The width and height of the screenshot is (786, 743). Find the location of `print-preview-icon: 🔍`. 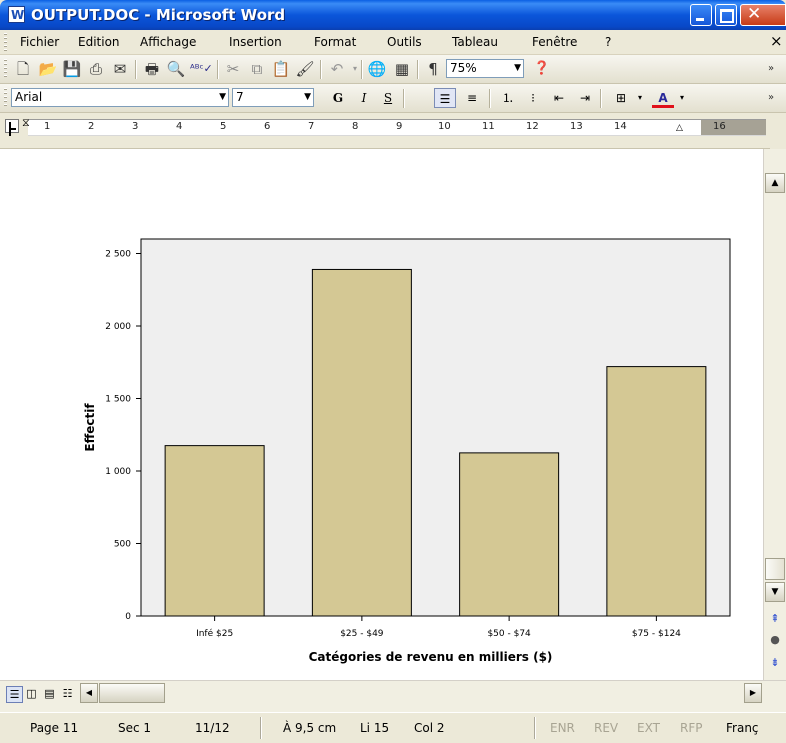

print-preview-icon: 🔍 is located at coordinates (176, 69).